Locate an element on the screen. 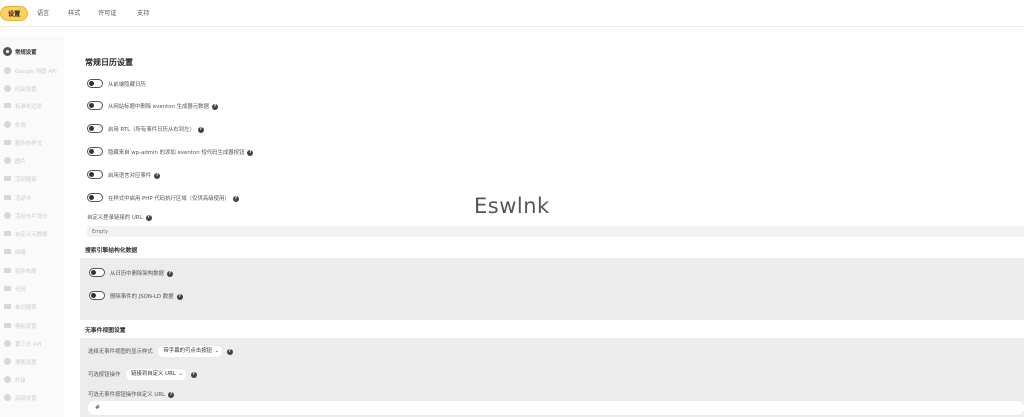 This screenshot has width=1024, height=417. sidebar-item-label: 图片 is located at coordinates (20, 162).